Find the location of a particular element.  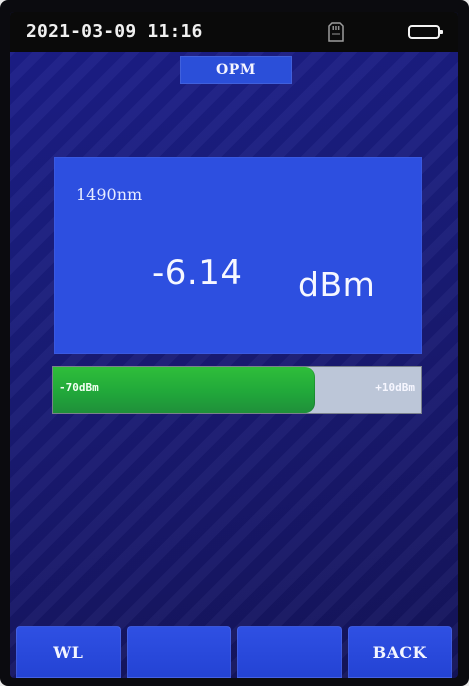

power-unit: dBm is located at coordinates (337, 284).